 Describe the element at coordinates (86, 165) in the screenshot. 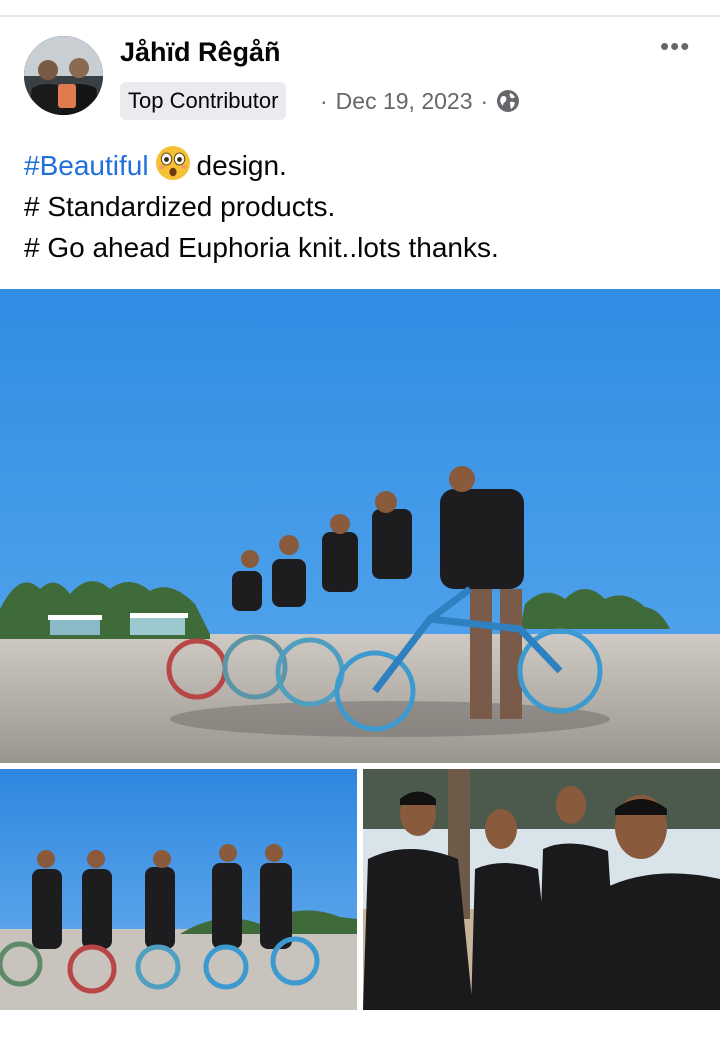

I see `hashtag-beautiful: #Beautiful` at that location.